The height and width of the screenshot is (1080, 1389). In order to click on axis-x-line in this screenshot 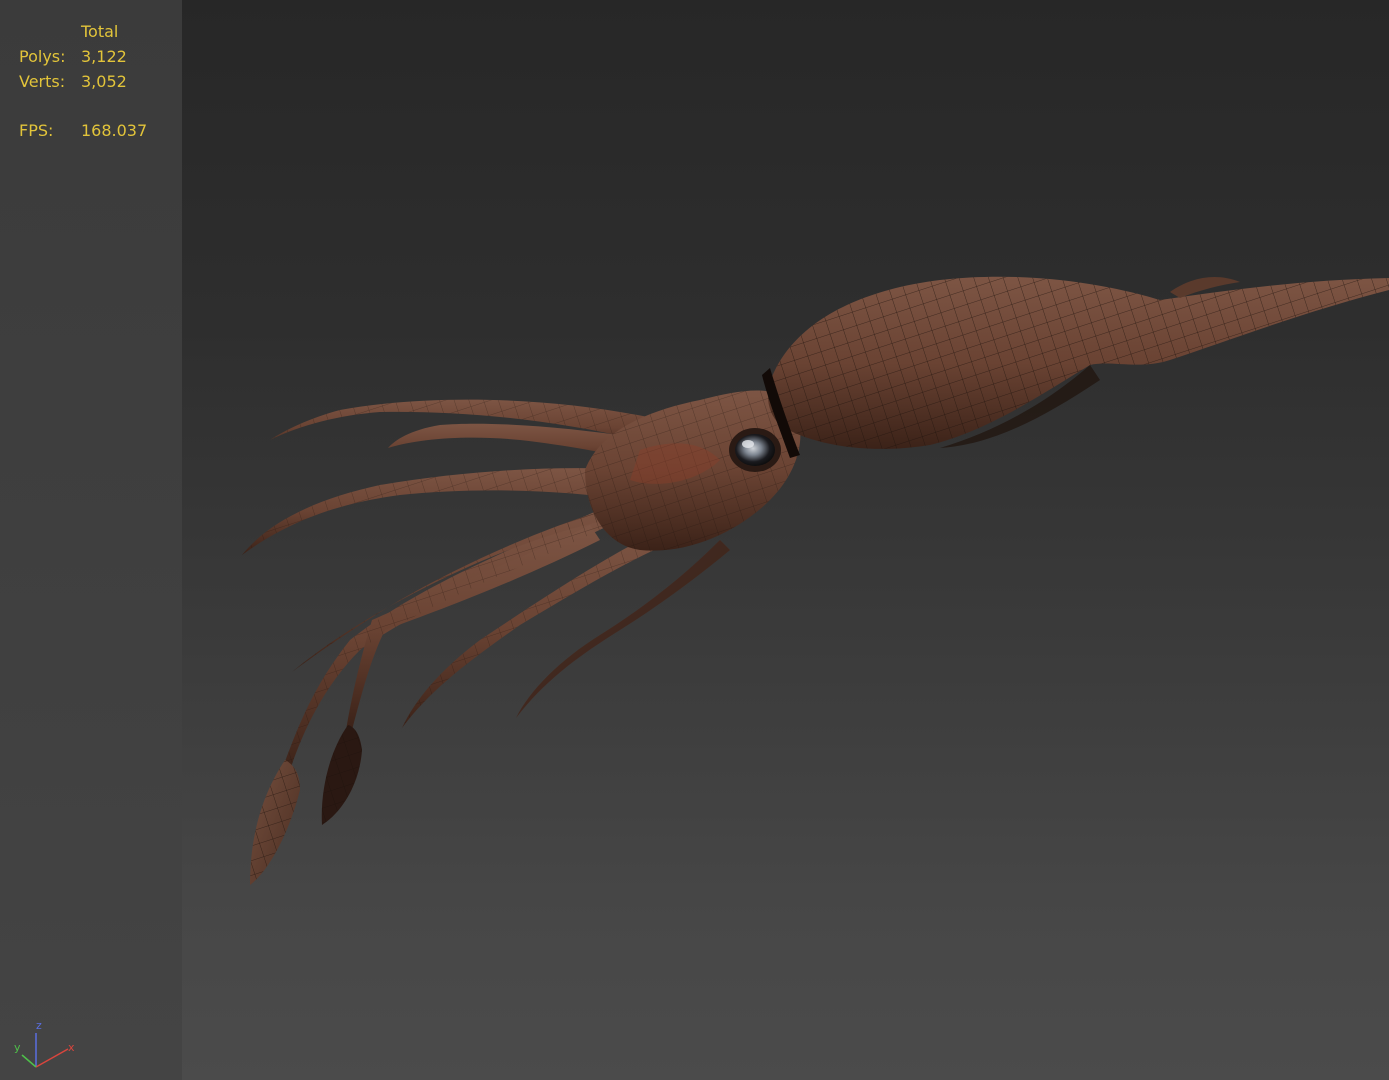, I will do `click(52, 1058)`.